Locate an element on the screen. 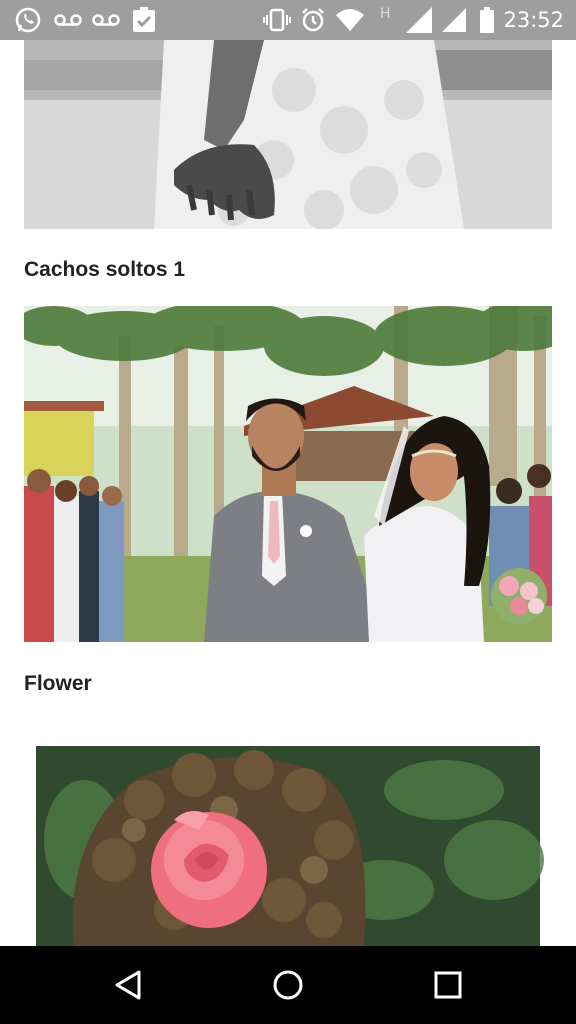  navigation-bar is located at coordinates (288, 985).